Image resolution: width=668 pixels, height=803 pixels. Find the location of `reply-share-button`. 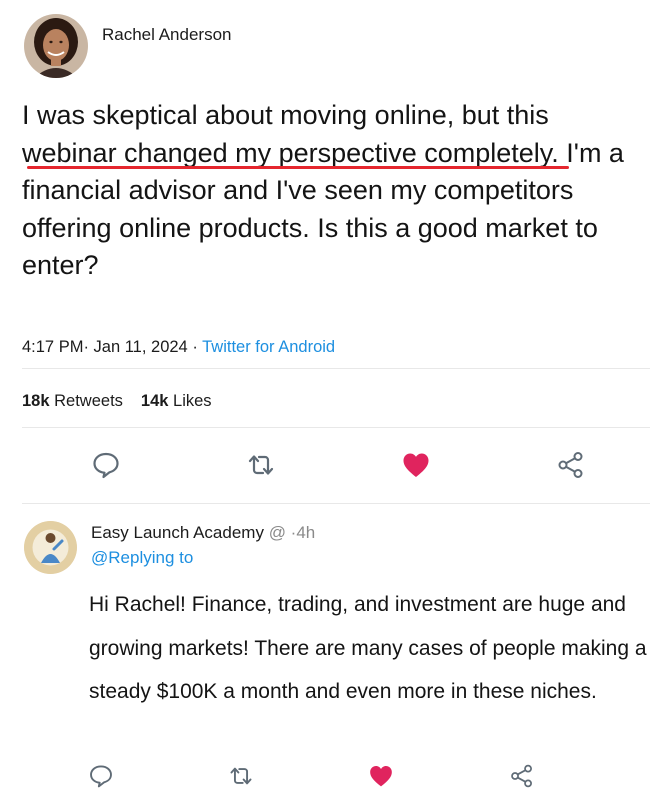

reply-share-button is located at coordinates (522, 776).